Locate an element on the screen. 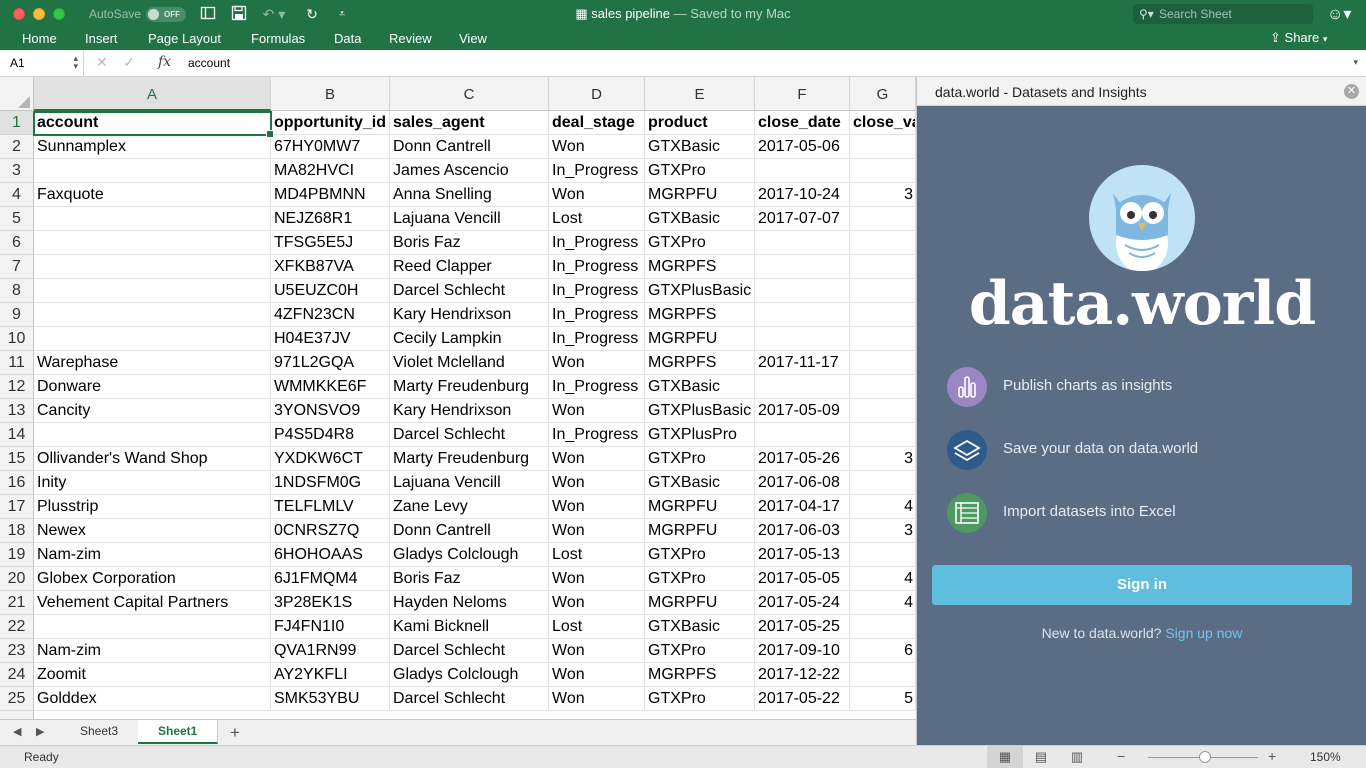 Image resolution: width=1366 pixels, height=768 pixels. cell-b10: H04E37JV is located at coordinates (330, 339).